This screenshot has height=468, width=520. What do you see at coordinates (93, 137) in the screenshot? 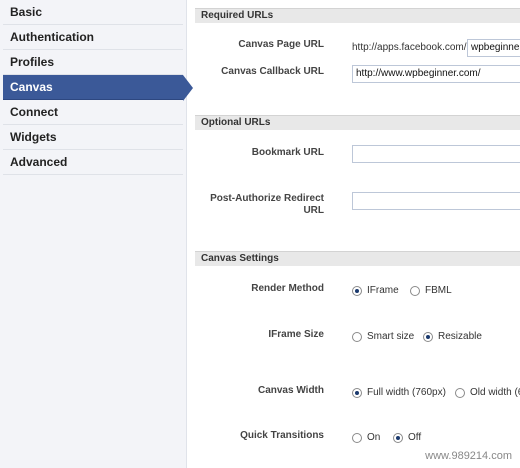
I see `sidebar-item-widgets: Widgets` at bounding box center [93, 137].